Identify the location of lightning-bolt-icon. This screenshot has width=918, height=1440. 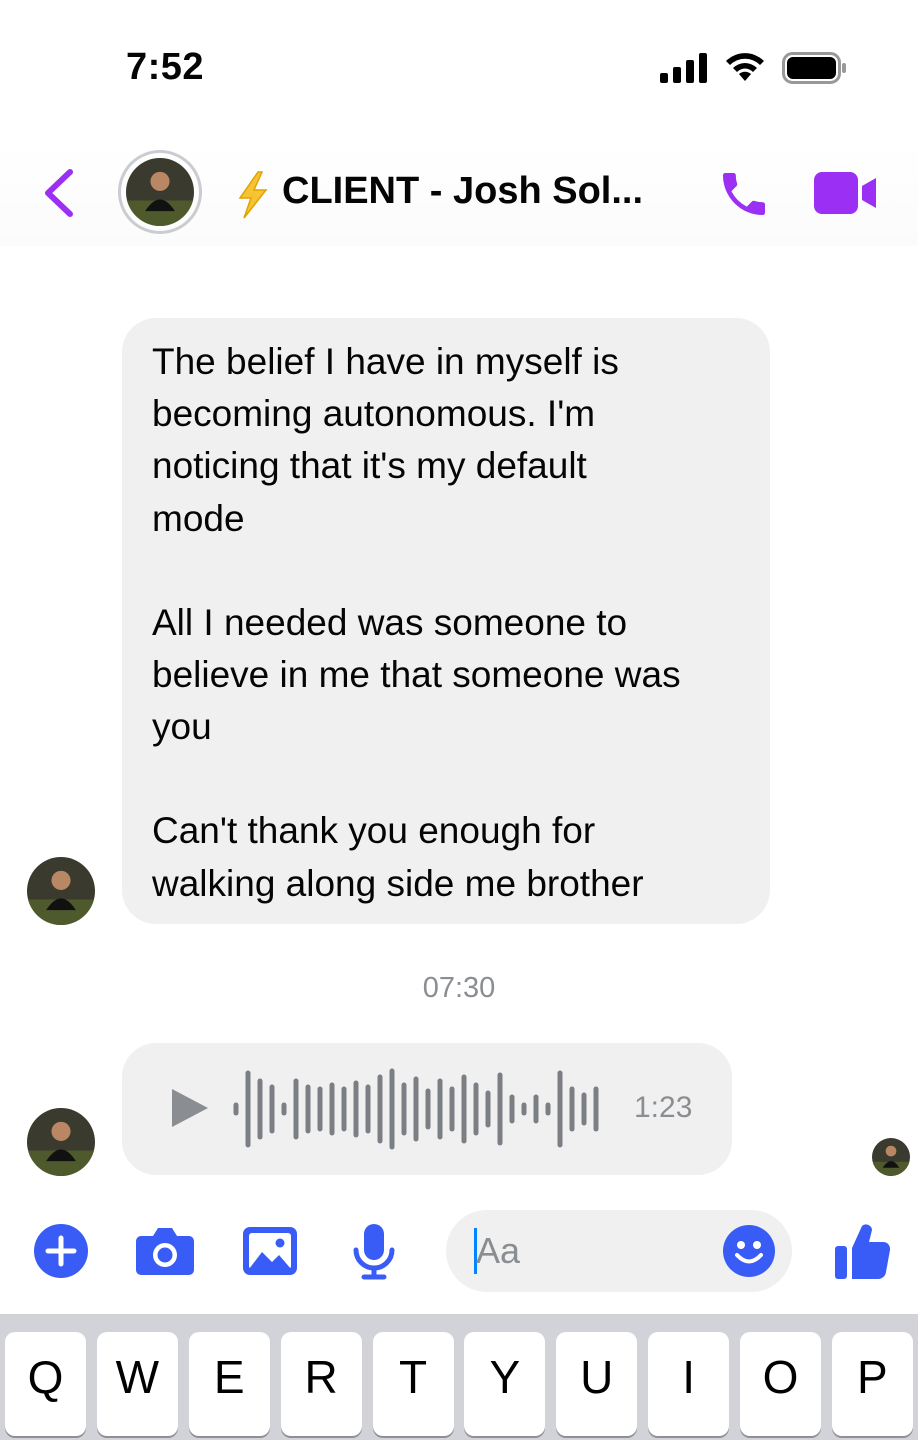
(253, 195).